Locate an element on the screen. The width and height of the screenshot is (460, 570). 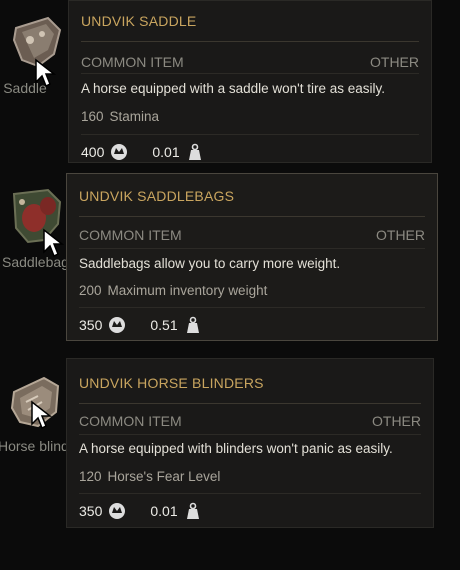
item-stat: 160 Stamina is located at coordinates (120, 116).